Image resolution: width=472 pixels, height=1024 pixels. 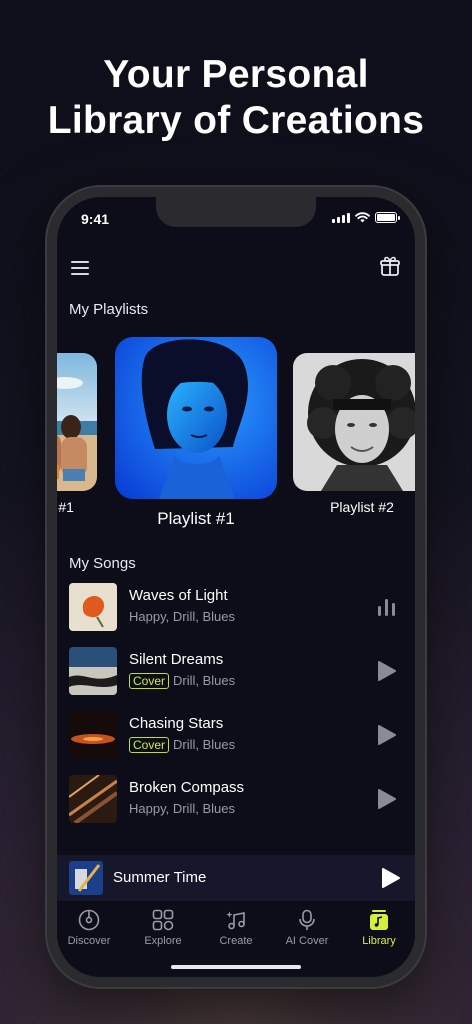 I want to click on tab-label: AI Cover, so click(x=307, y=941).